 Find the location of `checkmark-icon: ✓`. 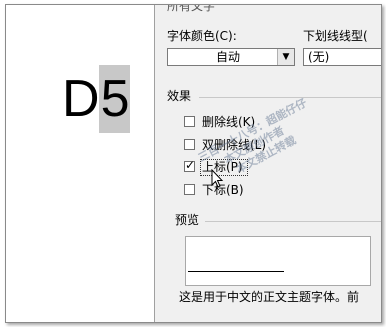

checkmark-icon: ✓ is located at coordinates (190, 165).